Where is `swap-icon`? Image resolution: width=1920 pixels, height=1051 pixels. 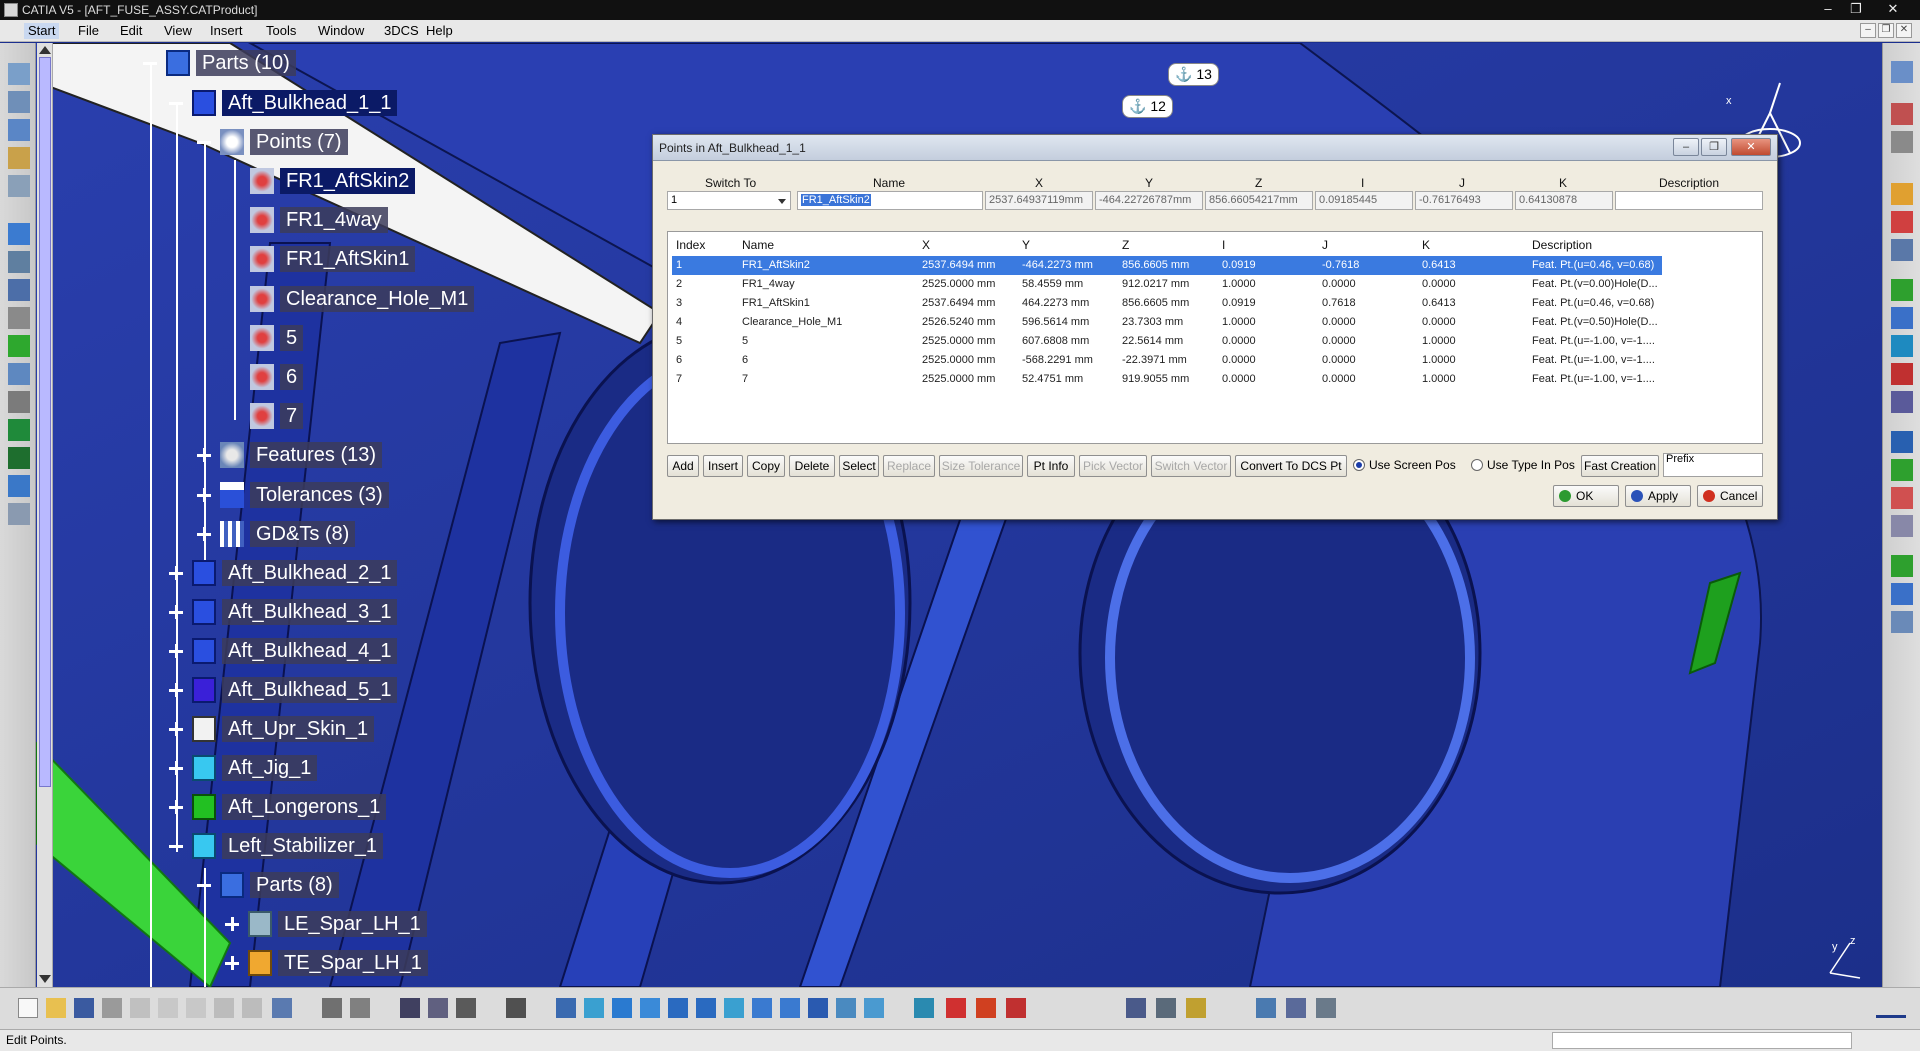
swap-icon is located at coordinates (874, 1008).